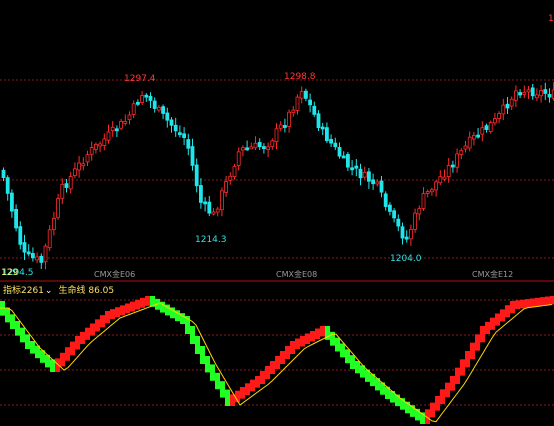 The height and width of the screenshot is (426, 554). Describe the element at coordinates (23, 291) in the screenshot. I see `indicator-name-selector: 指标2261` at that location.